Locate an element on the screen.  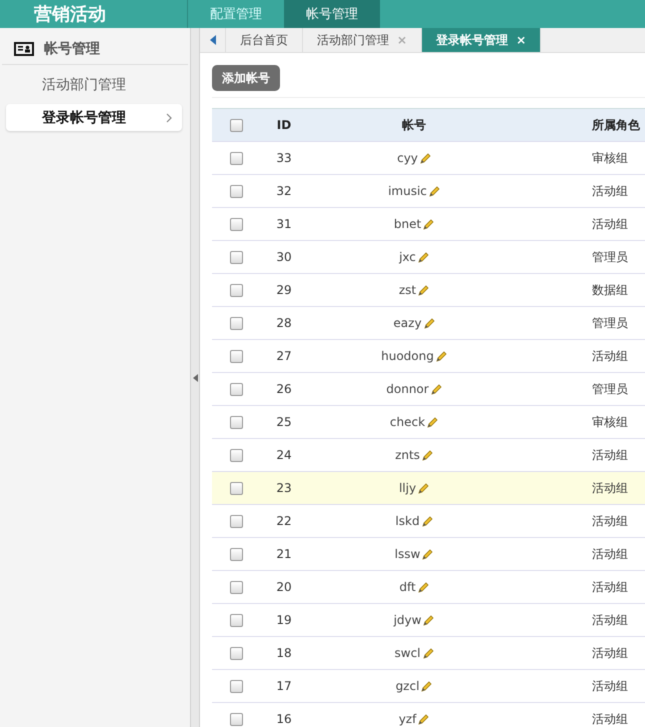
table-row: 17 gzcl 活动组 is located at coordinates (428, 686).